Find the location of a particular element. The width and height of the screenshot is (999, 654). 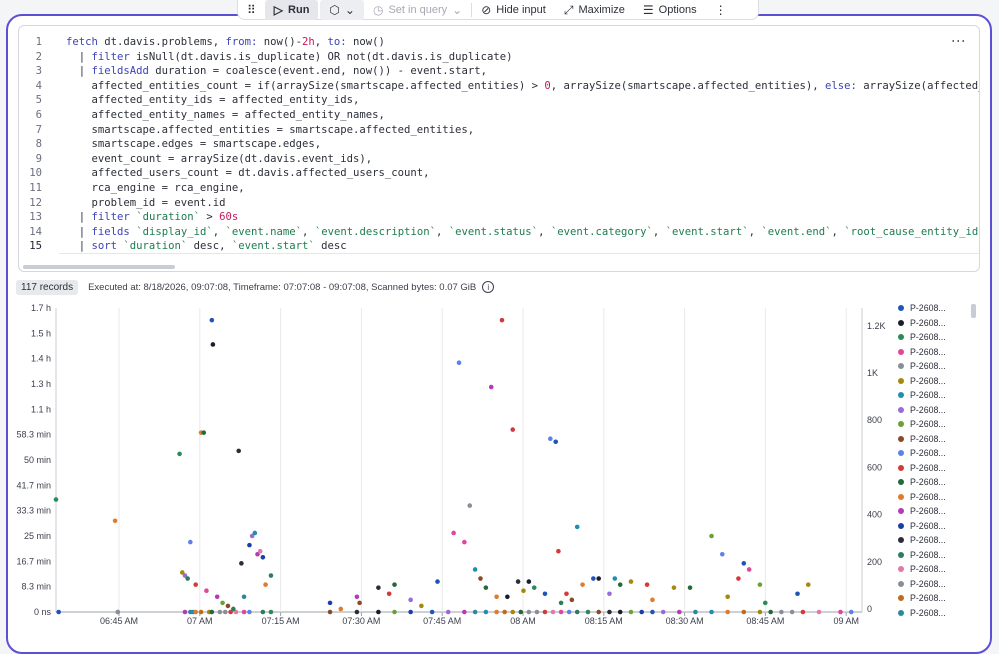

info-icon: i is located at coordinates (488, 287).